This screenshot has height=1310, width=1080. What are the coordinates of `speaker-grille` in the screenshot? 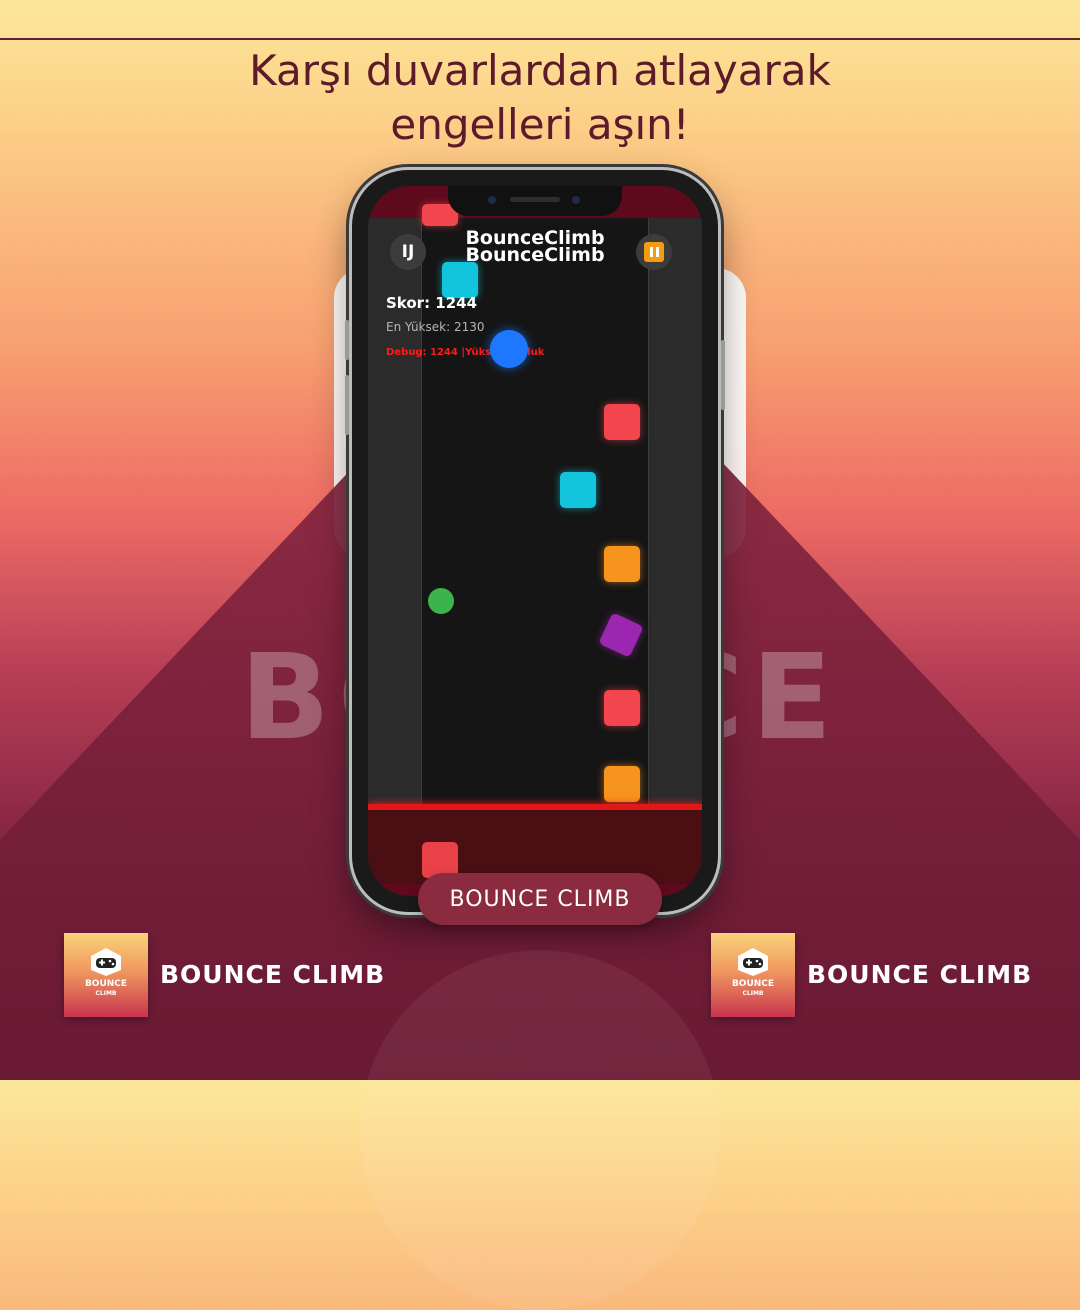 It's located at (535, 199).